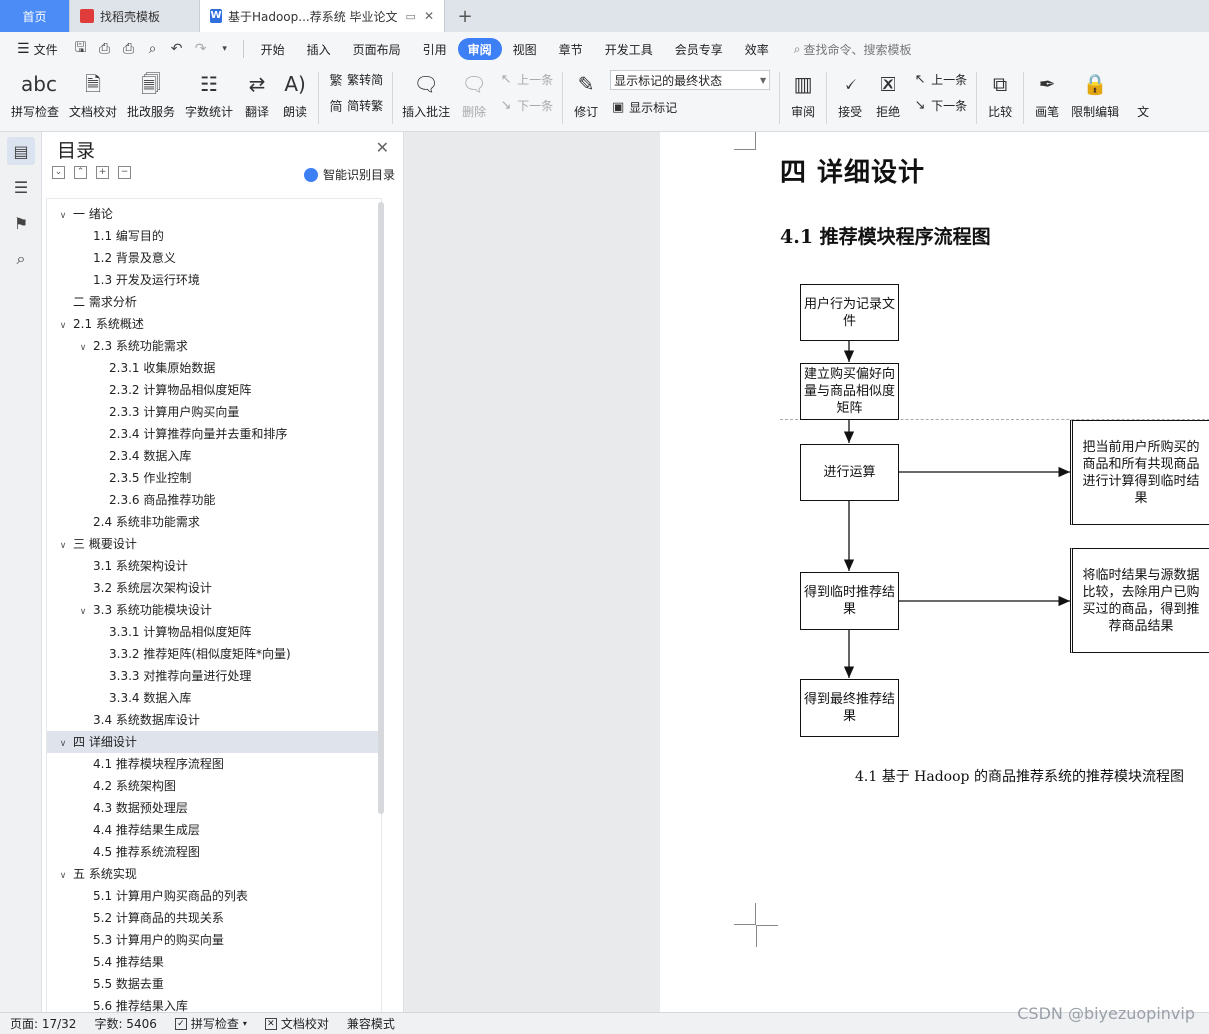 This screenshot has height=1034, width=1209. I want to click on toc-item: 5.6 推荐结果入库, so click(214, 1003).